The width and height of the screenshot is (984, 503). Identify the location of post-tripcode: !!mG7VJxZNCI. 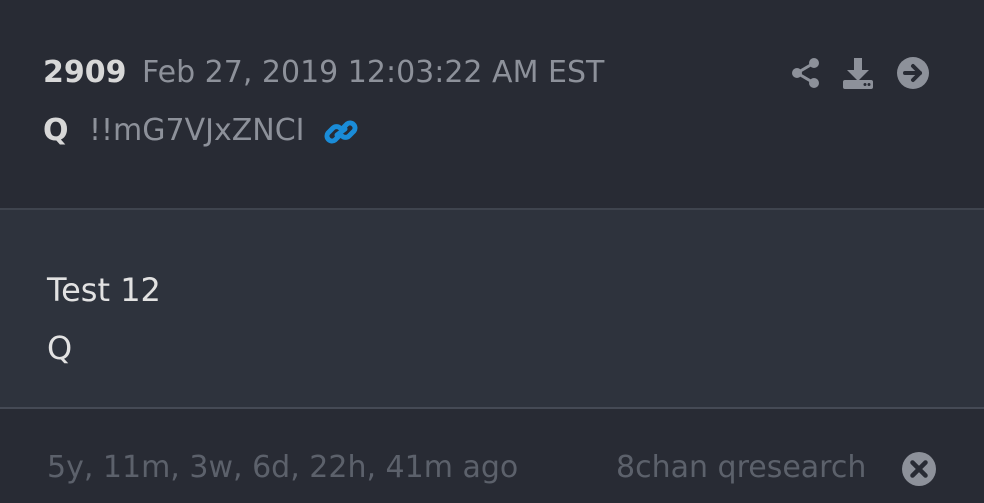
(197, 130).